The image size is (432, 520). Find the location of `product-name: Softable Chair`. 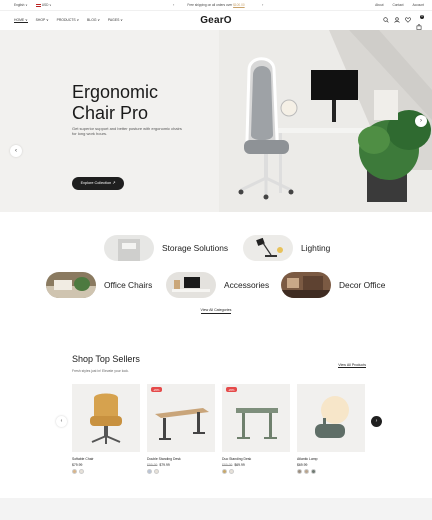

product-name: Softable Chair is located at coordinates (106, 459).